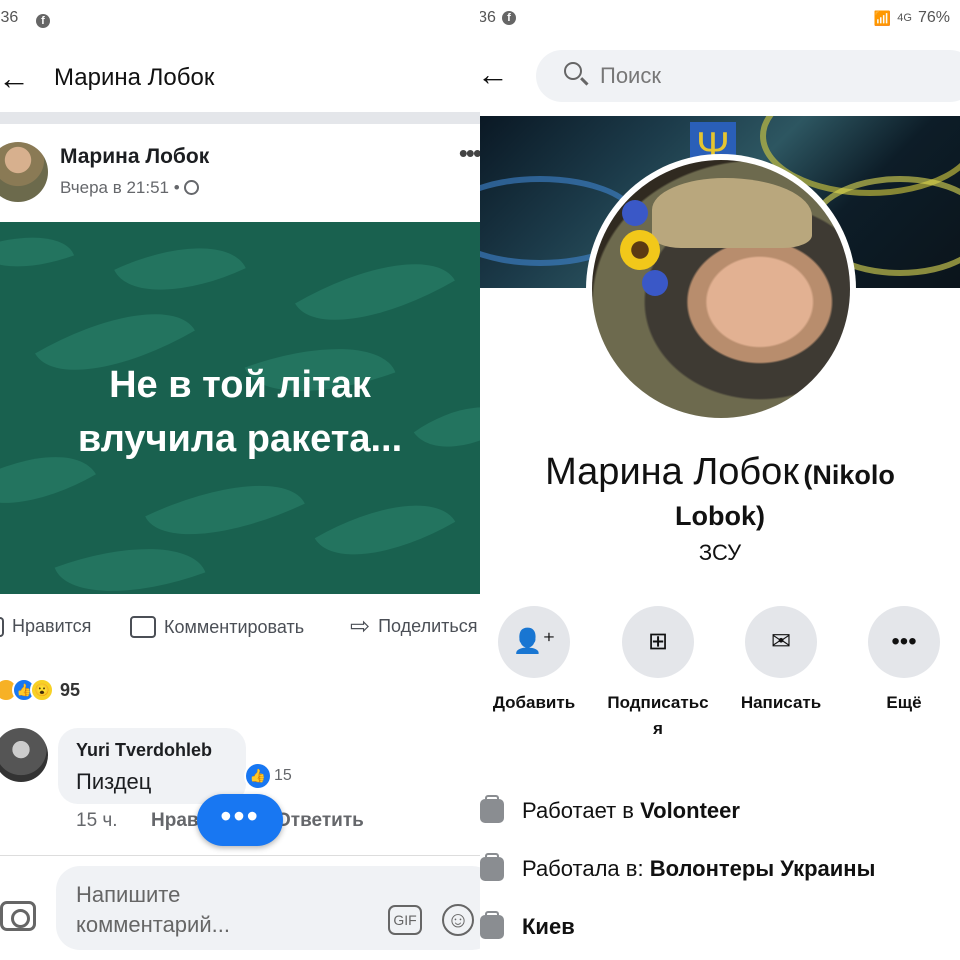  I want to click on comment-like-link: Нрав, so click(175, 821).